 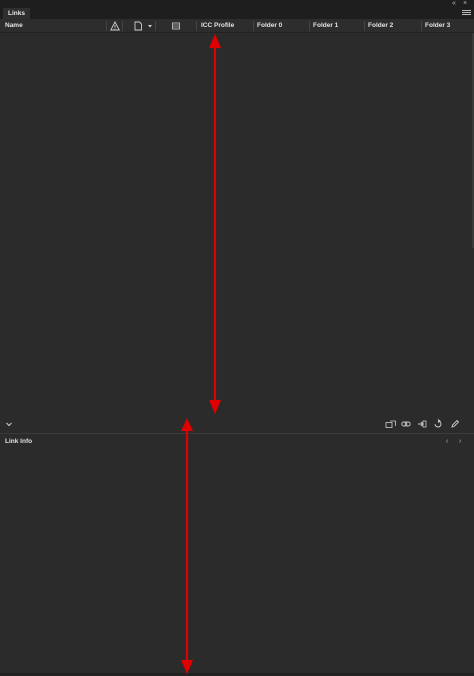 I want to click on column-icc-profile: ICC Profile, so click(x=225, y=26).